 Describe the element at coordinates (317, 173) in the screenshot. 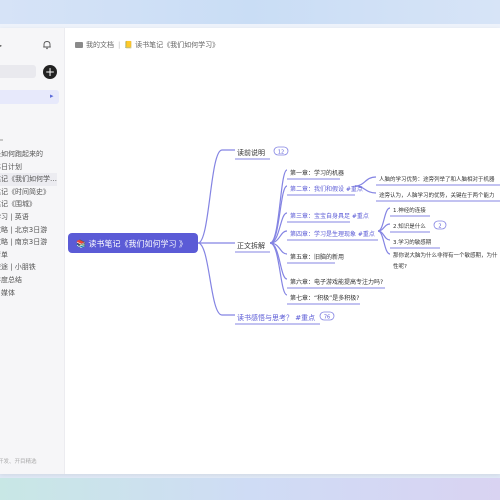

I see `chapter-1: 第一章：学习的机器` at that location.